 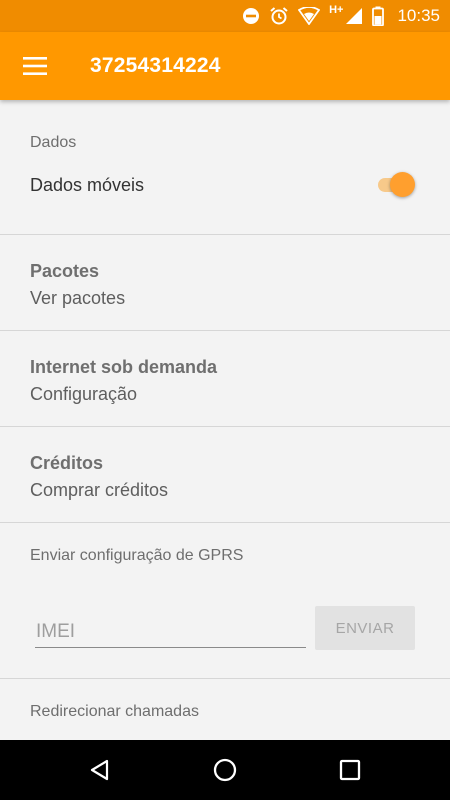 I want to click on back-button, so click(x=100, y=770).